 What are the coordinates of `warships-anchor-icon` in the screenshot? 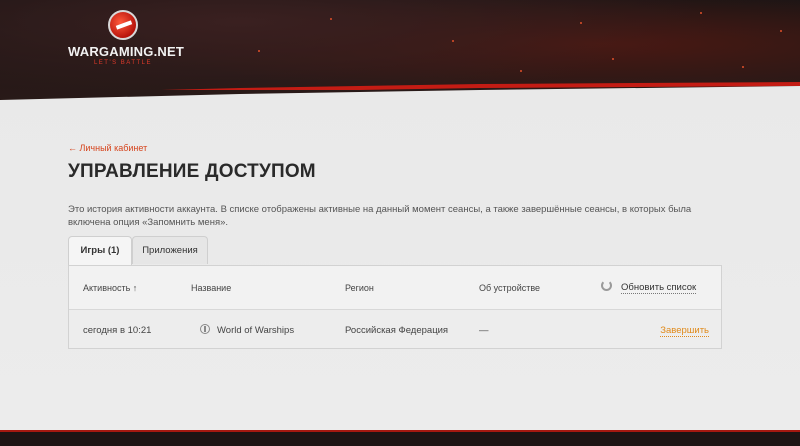 It's located at (205, 329).